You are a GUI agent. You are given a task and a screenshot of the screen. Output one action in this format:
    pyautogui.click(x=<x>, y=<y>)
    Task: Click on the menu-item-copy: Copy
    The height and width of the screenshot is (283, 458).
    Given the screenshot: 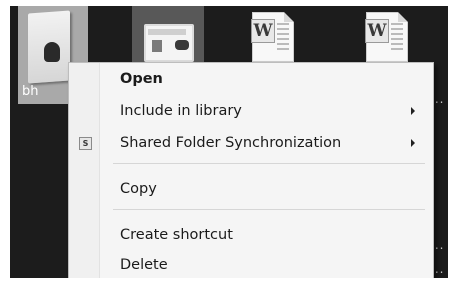 What is the action you would take?
    pyautogui.click(x=251, y=189)
    